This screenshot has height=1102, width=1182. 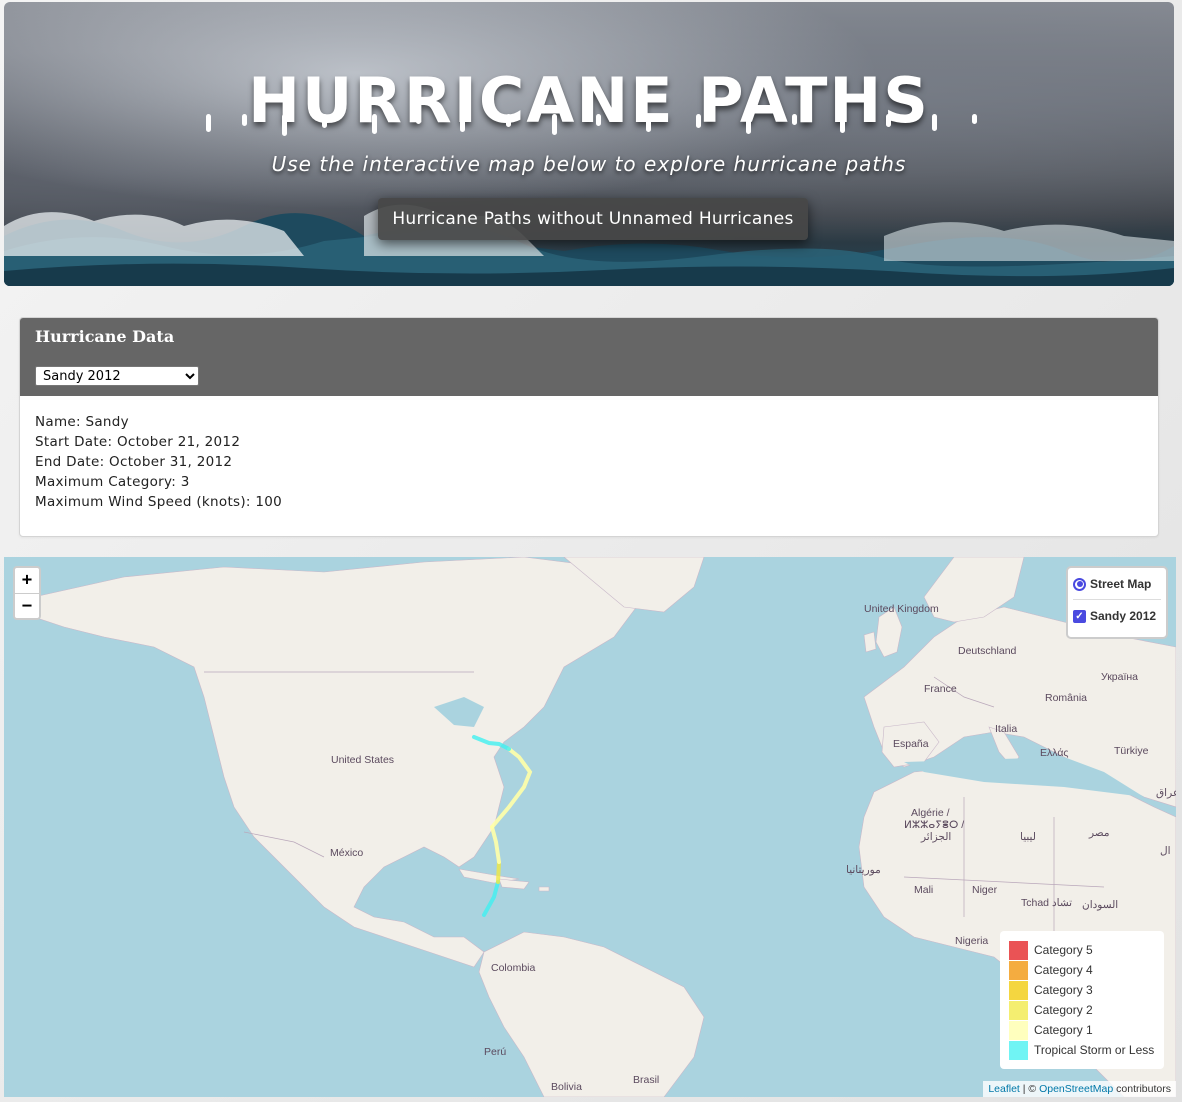 I want to click on label-united-kingdom: United Kingdom, so click(x=901, y=609).